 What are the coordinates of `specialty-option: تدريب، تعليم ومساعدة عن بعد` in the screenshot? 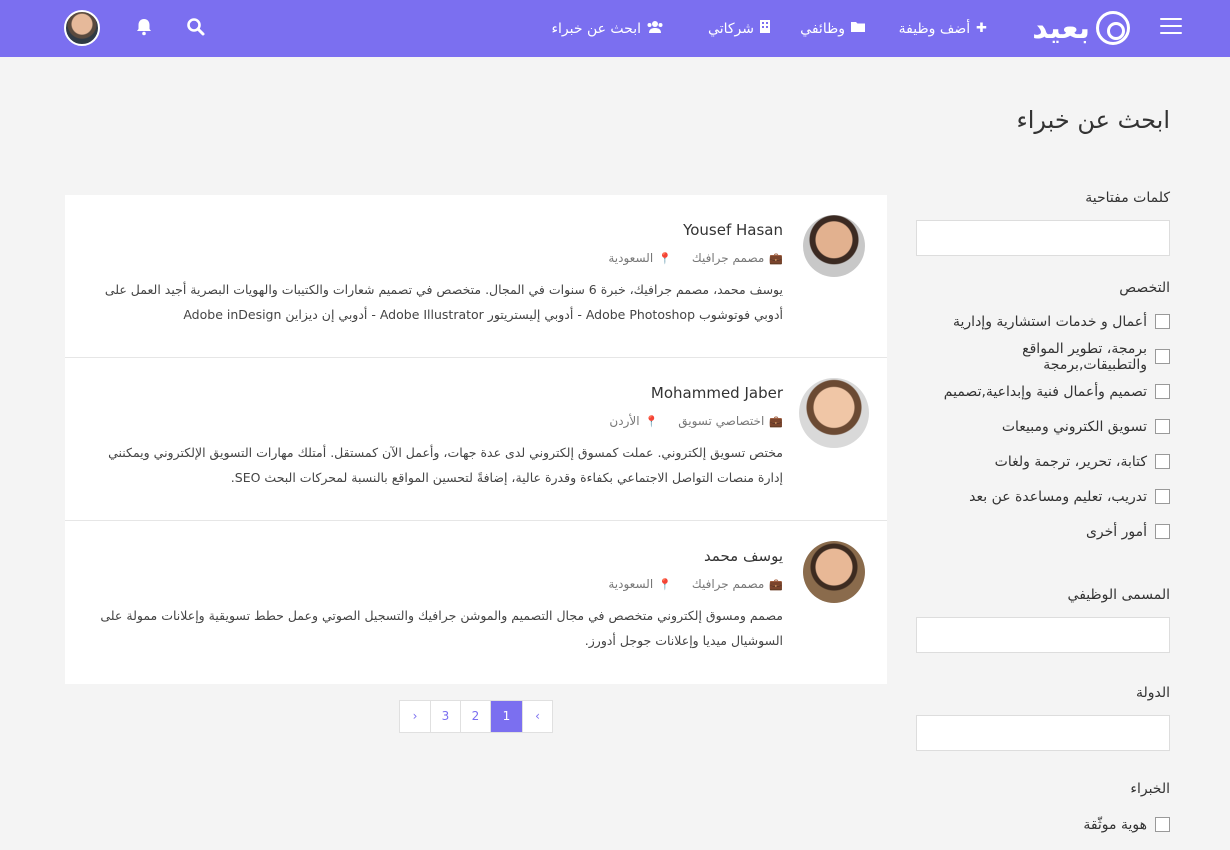 It's located at (1043, 496).